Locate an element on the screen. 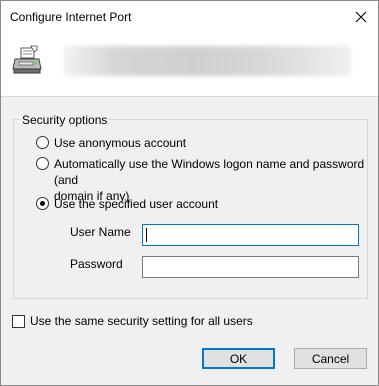 The height and width of the screenshot is (386, 379). window-title: Configure Internet Port is located at coordinates (71, 17).